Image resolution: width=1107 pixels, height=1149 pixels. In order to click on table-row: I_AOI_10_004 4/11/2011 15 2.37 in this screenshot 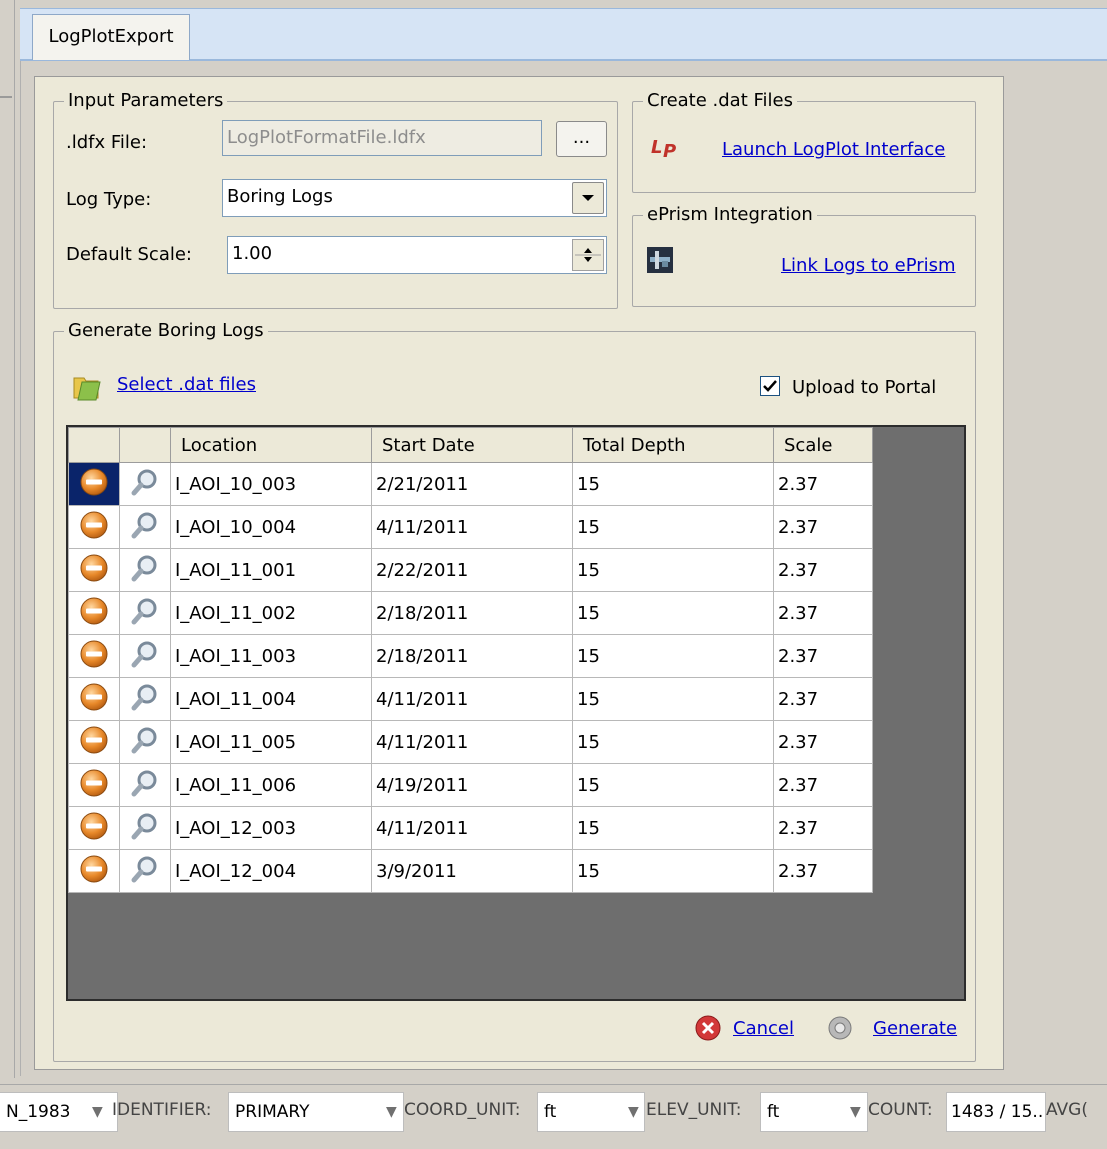, I will do `click(470, 527)`.